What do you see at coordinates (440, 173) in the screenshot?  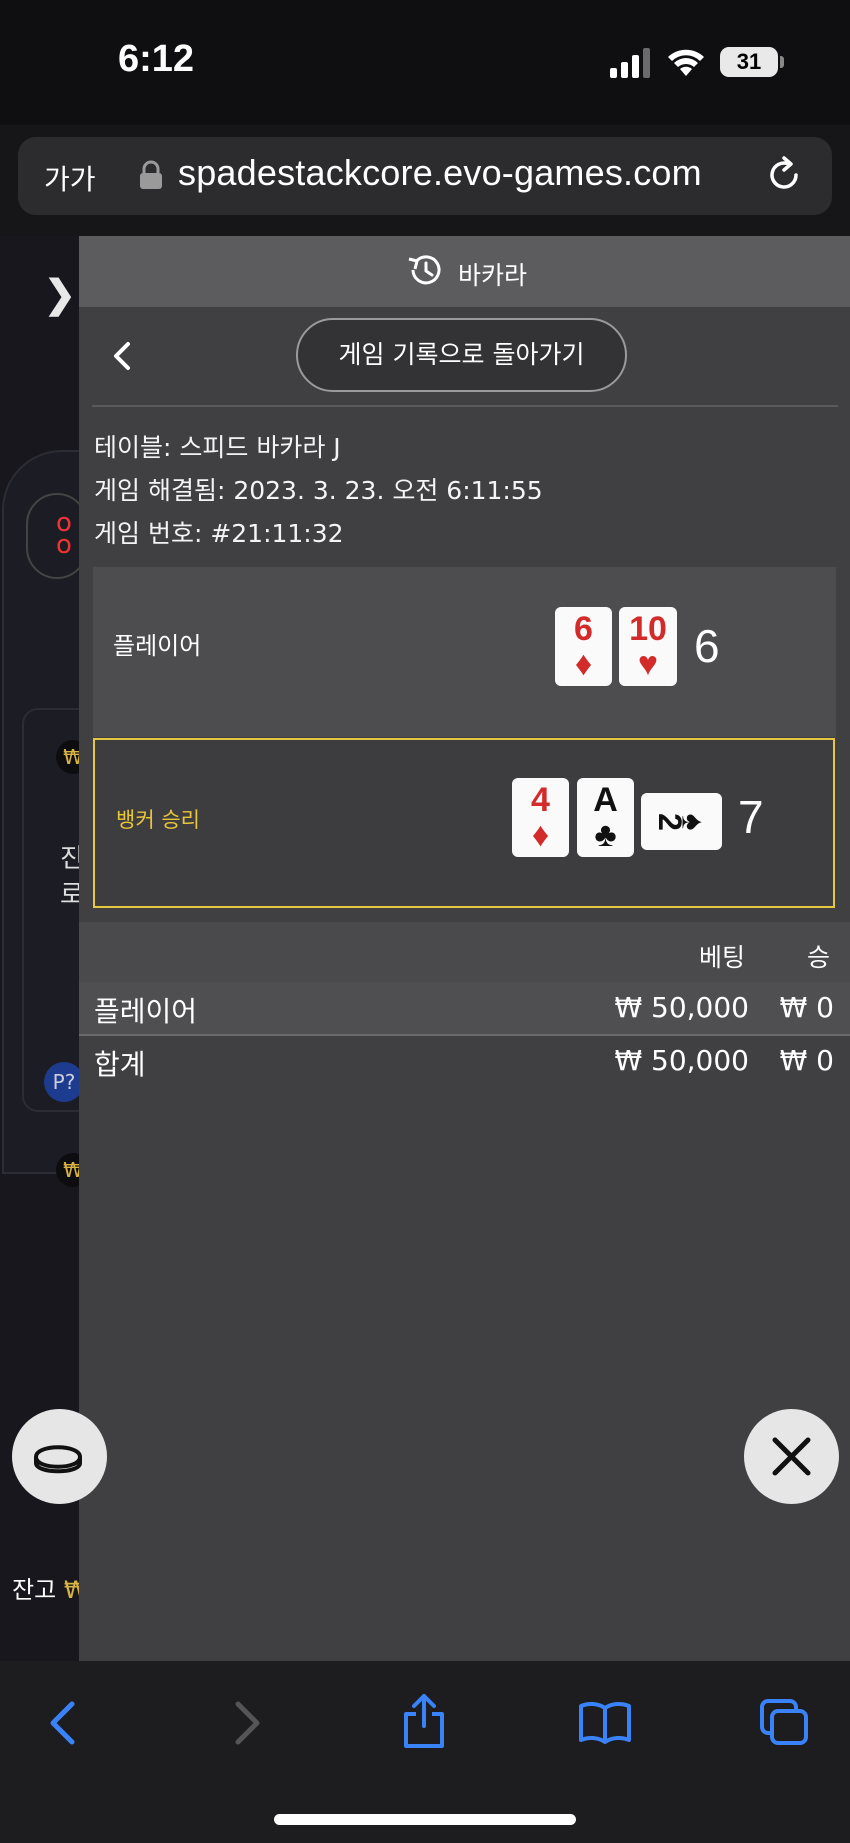 I see `url-text: spadestackcore.evo-games.com` at bounding box center [440, 173].